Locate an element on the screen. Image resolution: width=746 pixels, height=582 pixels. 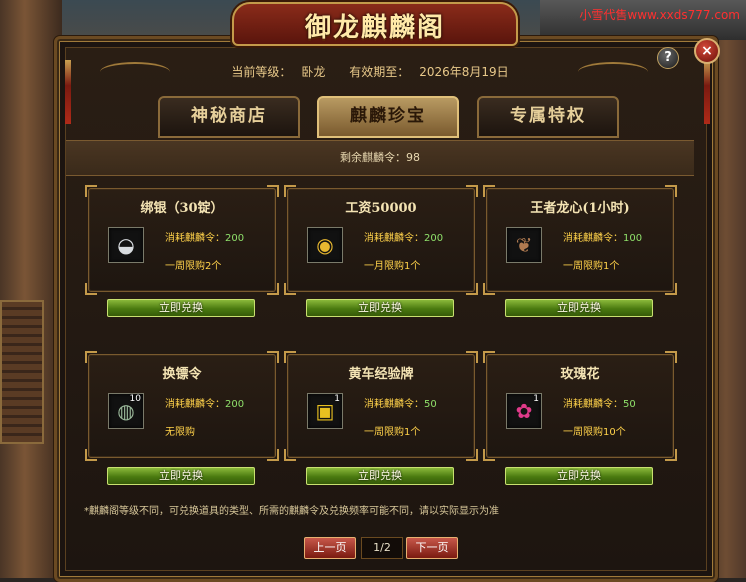
remaining-tokens-bar: 剩余麒麟令：98 is located at coordinates (380, 158).